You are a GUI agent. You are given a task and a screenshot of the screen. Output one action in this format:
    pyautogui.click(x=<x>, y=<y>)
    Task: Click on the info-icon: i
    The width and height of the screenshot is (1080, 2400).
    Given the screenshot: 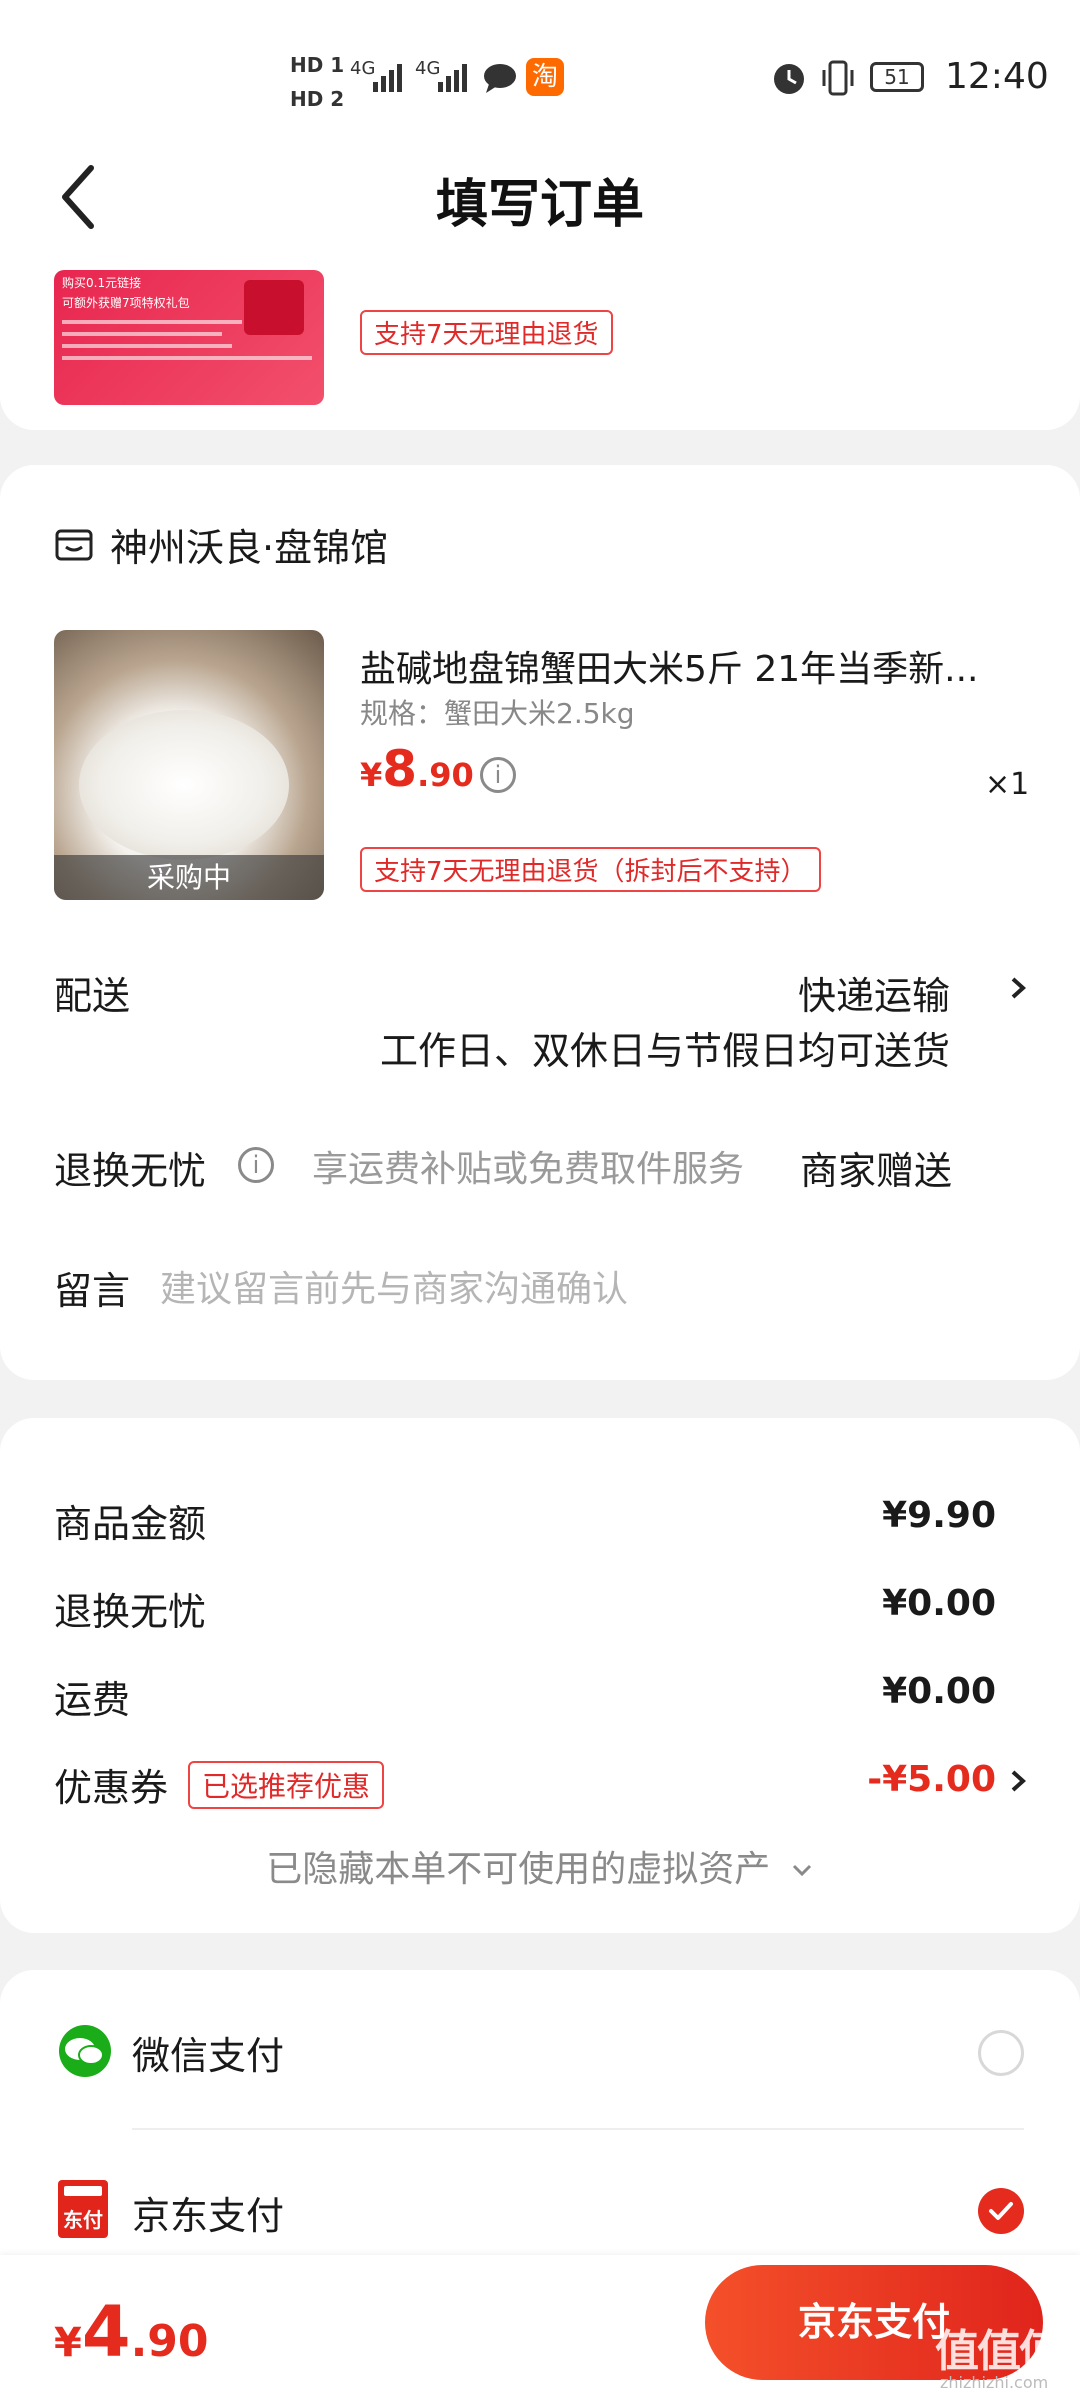 What is the action you would take?
    pyautogui.click(x=498, y=775)
    